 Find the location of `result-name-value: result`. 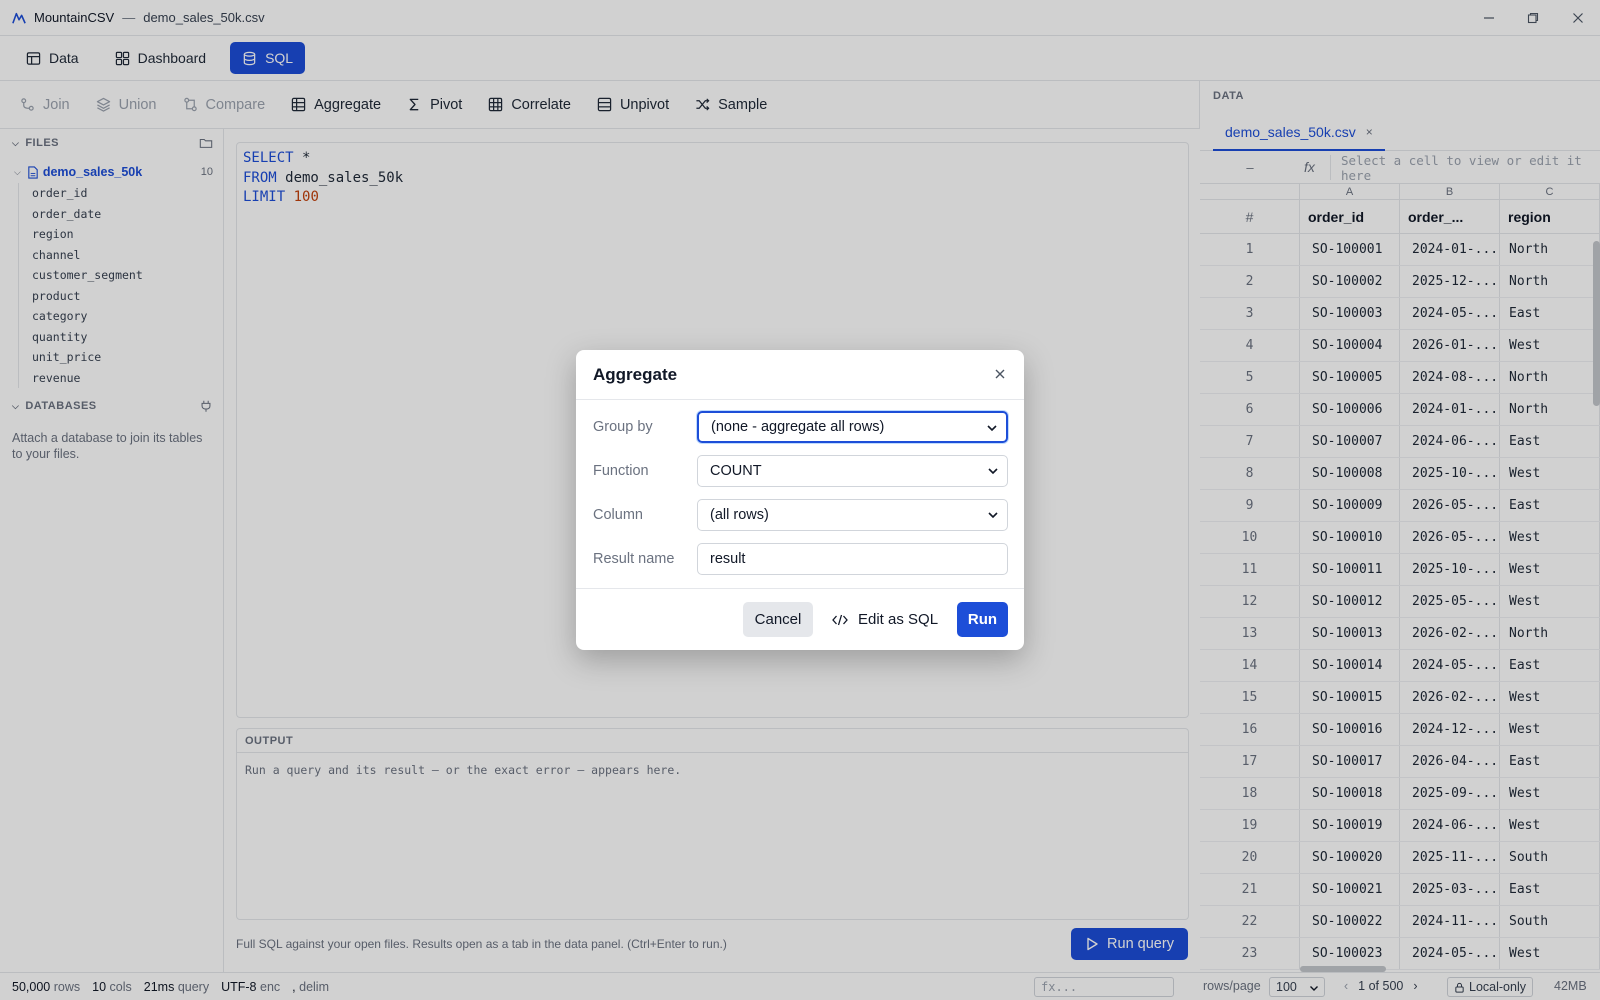

result-name-value: result is located at coordinates (728, 559).